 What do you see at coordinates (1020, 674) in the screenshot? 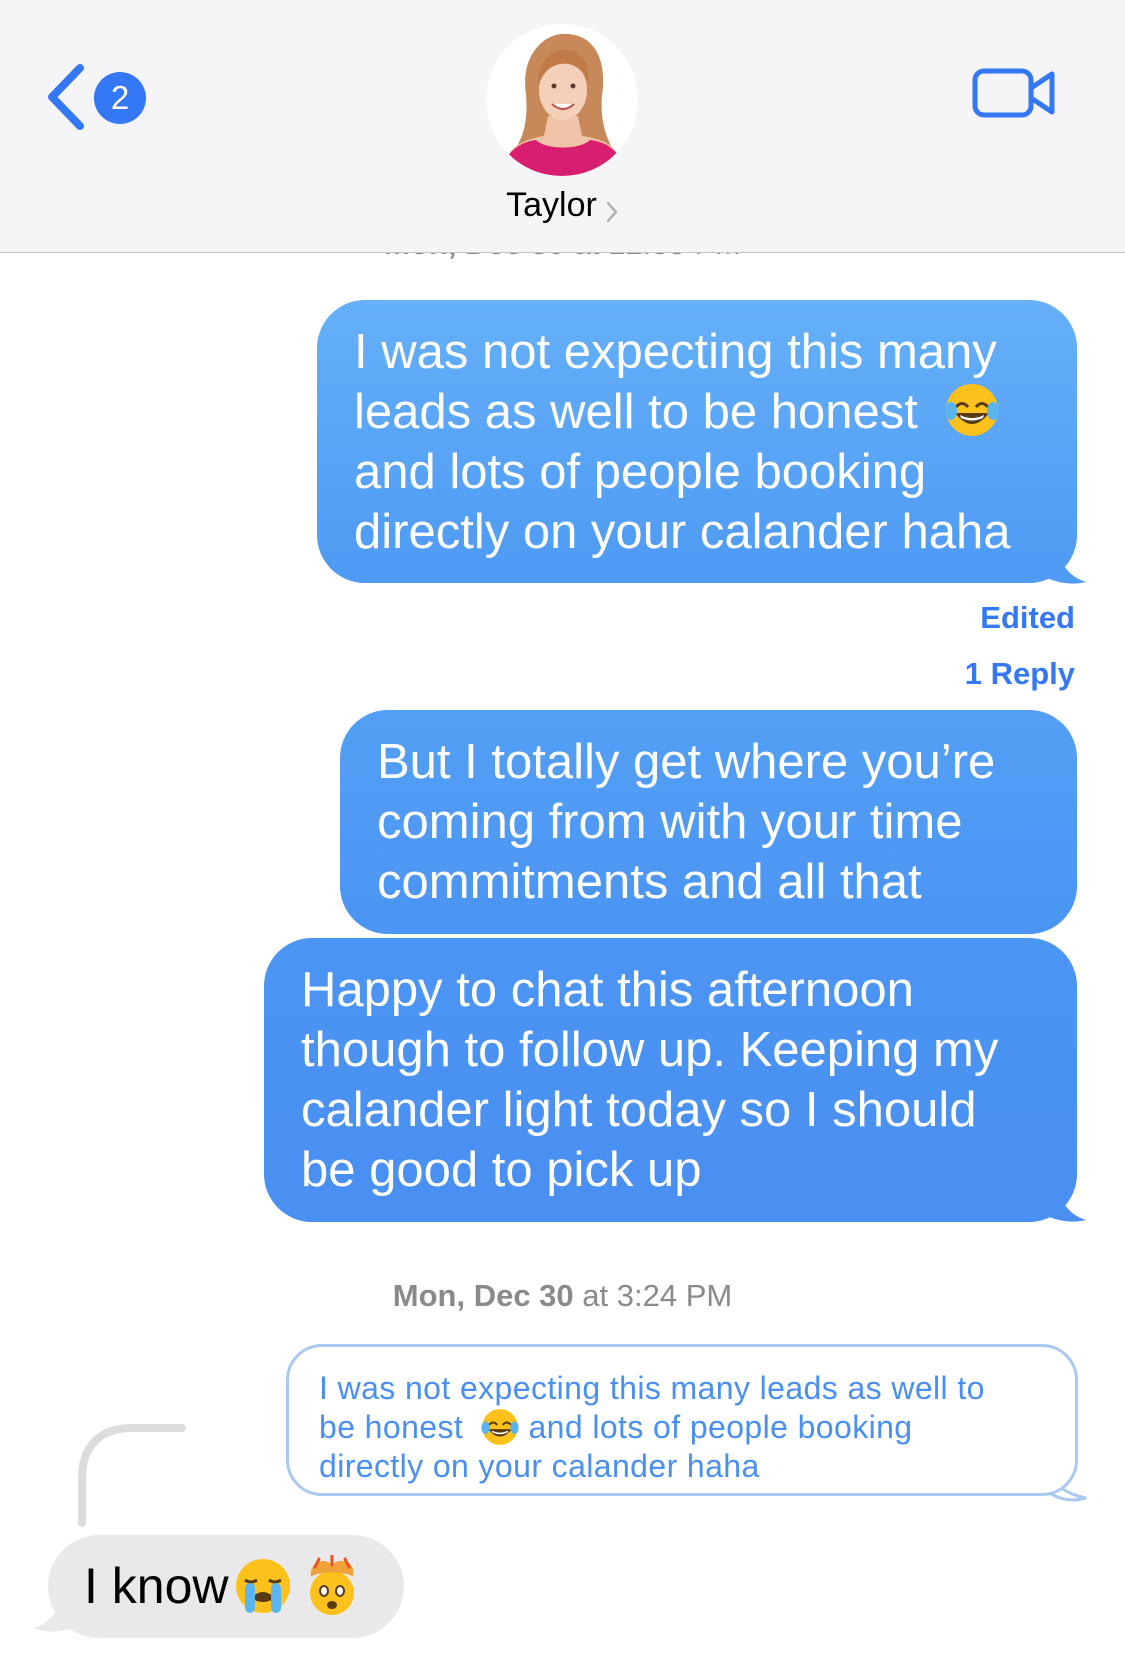
I see `reply-count-link: 1 Reply` at bounding box center [1020, 674].